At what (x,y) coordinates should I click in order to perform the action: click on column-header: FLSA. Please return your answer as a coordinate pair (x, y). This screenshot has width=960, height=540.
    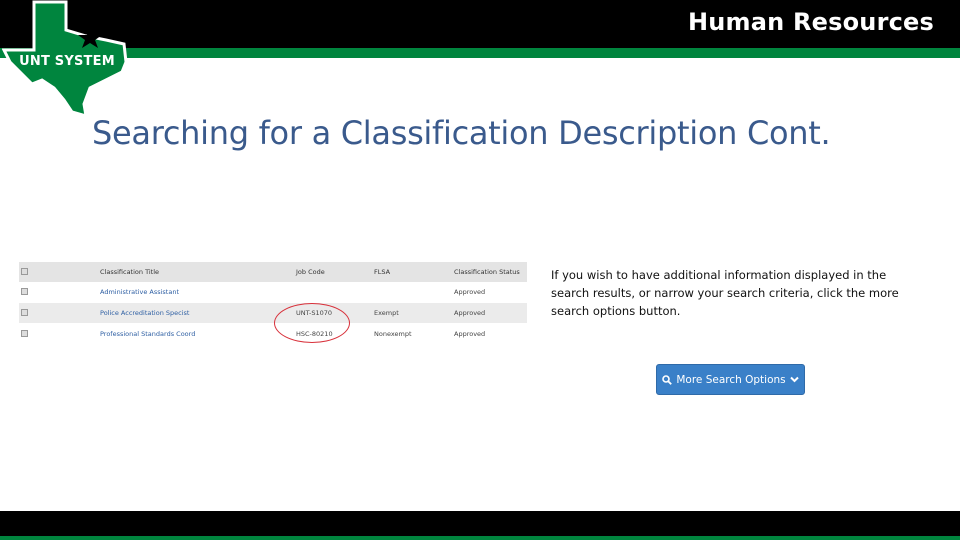
    Looking at the image, I should click on (414, 272).